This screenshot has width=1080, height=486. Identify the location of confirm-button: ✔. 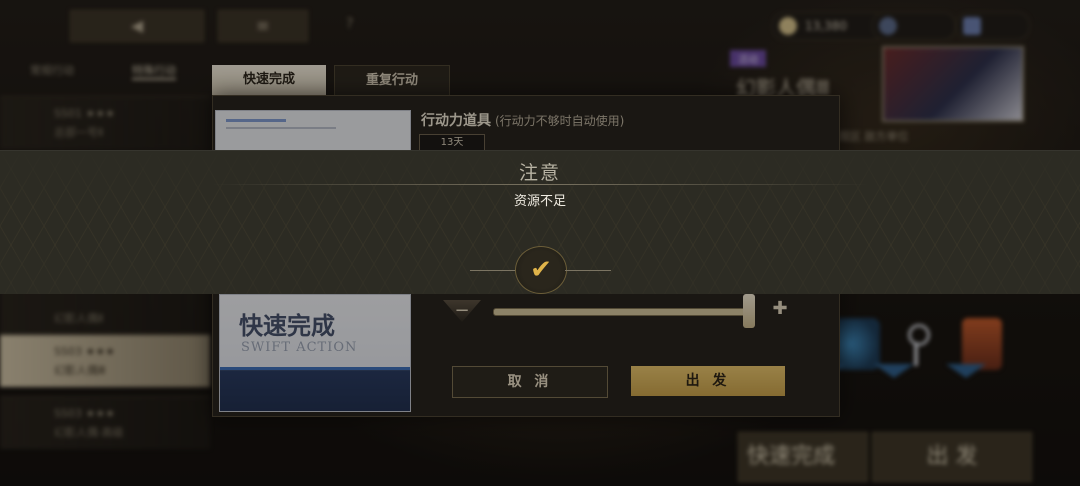
(541, 270).